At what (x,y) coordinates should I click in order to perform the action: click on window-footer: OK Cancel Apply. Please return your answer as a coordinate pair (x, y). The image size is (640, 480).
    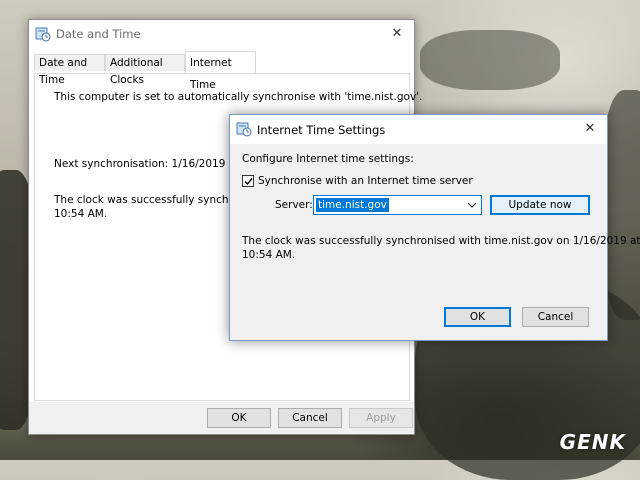
    Looking at the image, I should click on (221, 418).